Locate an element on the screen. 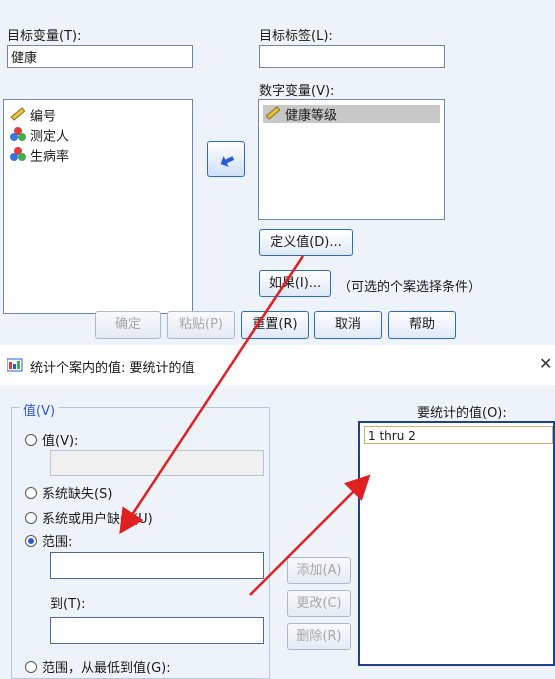  target-label-input is located at coordinates (352, 56).